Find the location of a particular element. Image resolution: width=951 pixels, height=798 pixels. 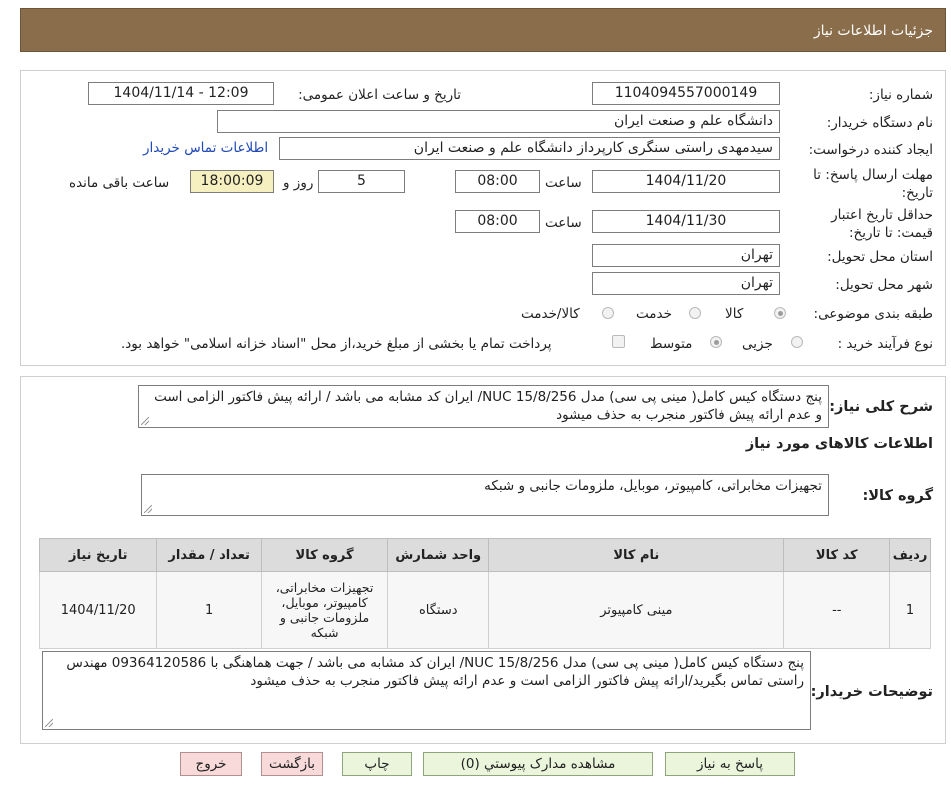

deadline-label-line1: مهلت ارسال پاسخ: تا is located at coordinates (873, 175).